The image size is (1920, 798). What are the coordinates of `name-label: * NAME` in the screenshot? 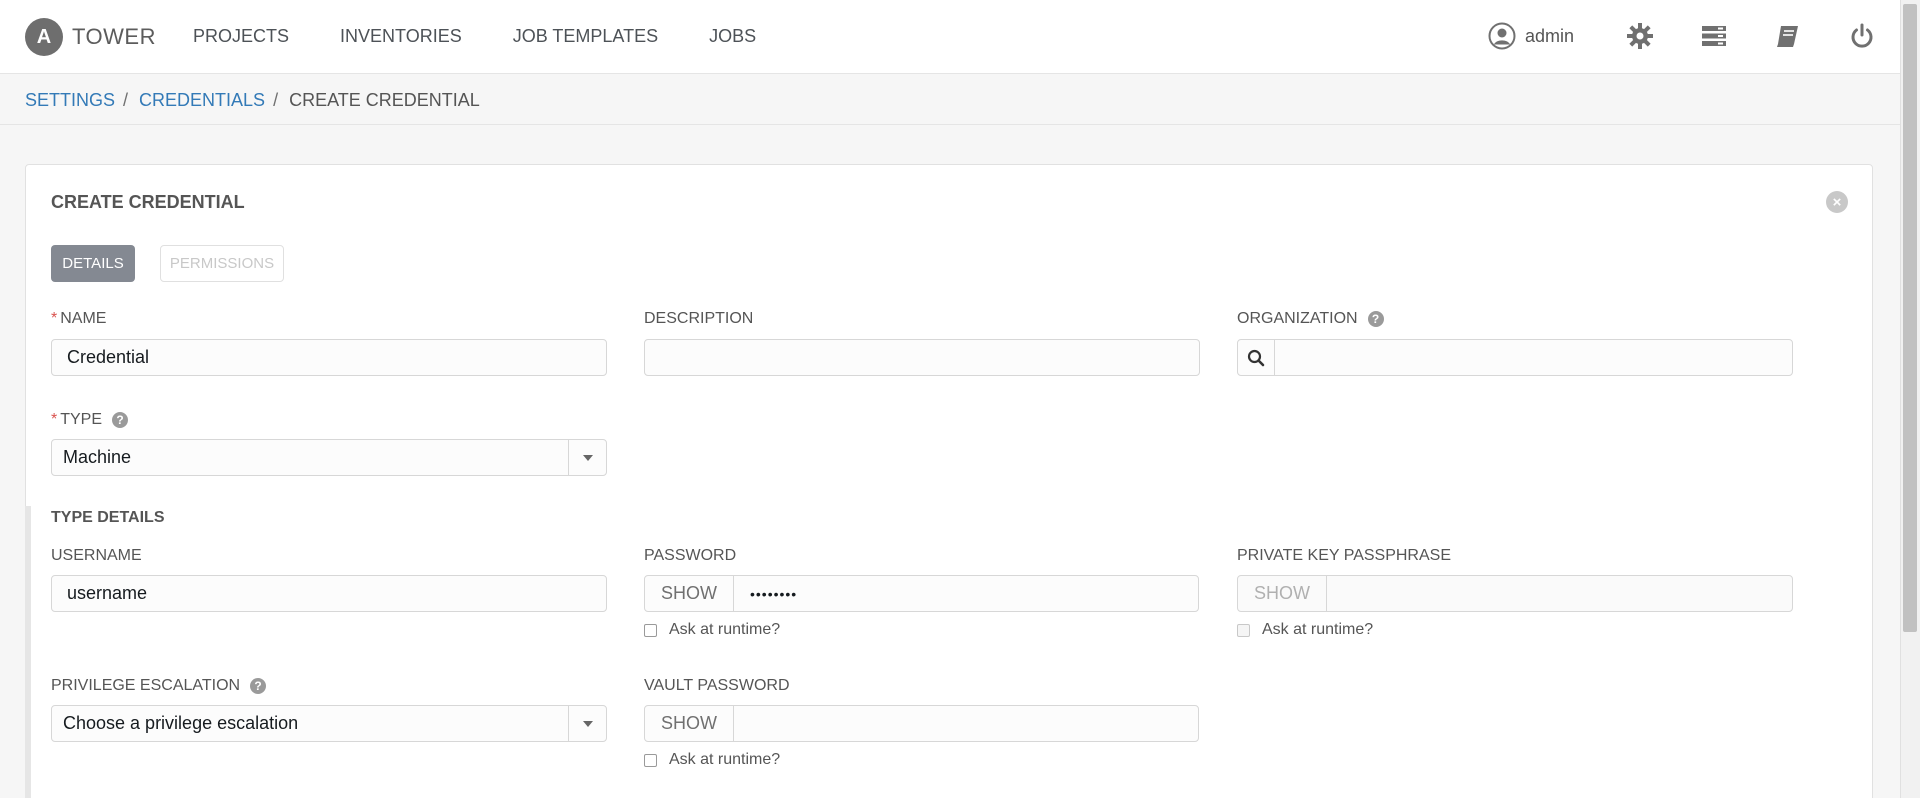 It's located at (78, 319).